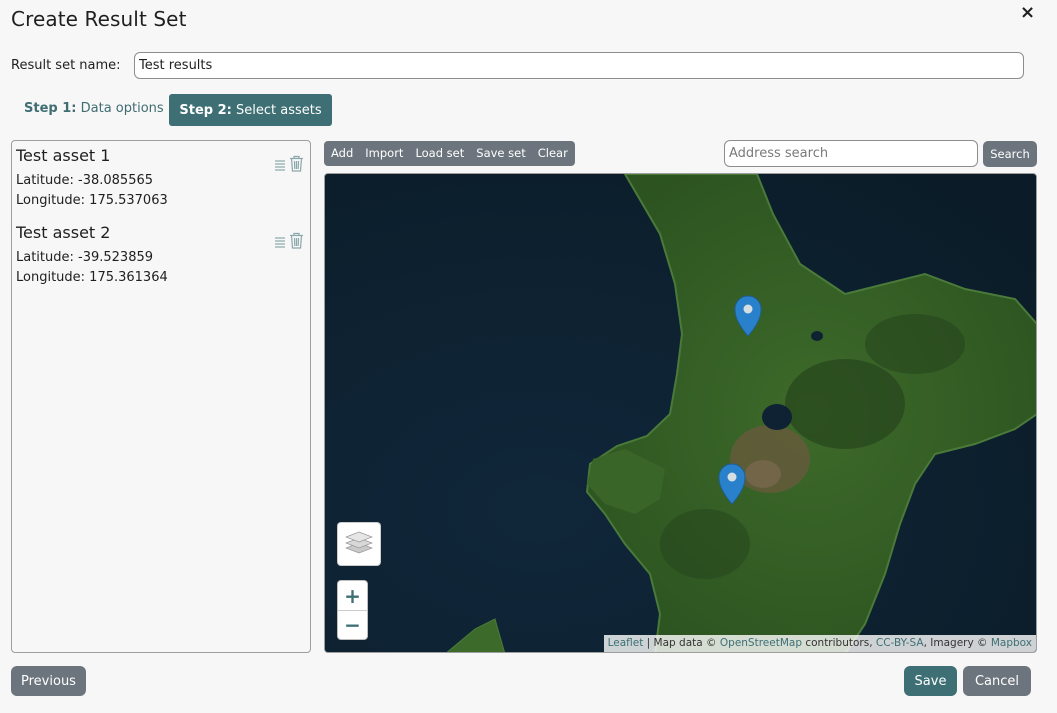  I want to click on zoom-in-button: +, so click(352, 595).